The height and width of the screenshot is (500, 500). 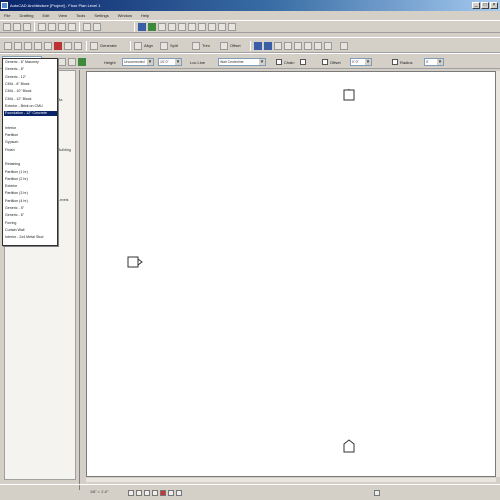 I want to click on zoom-extents-icon, so click(x=182, y=27).